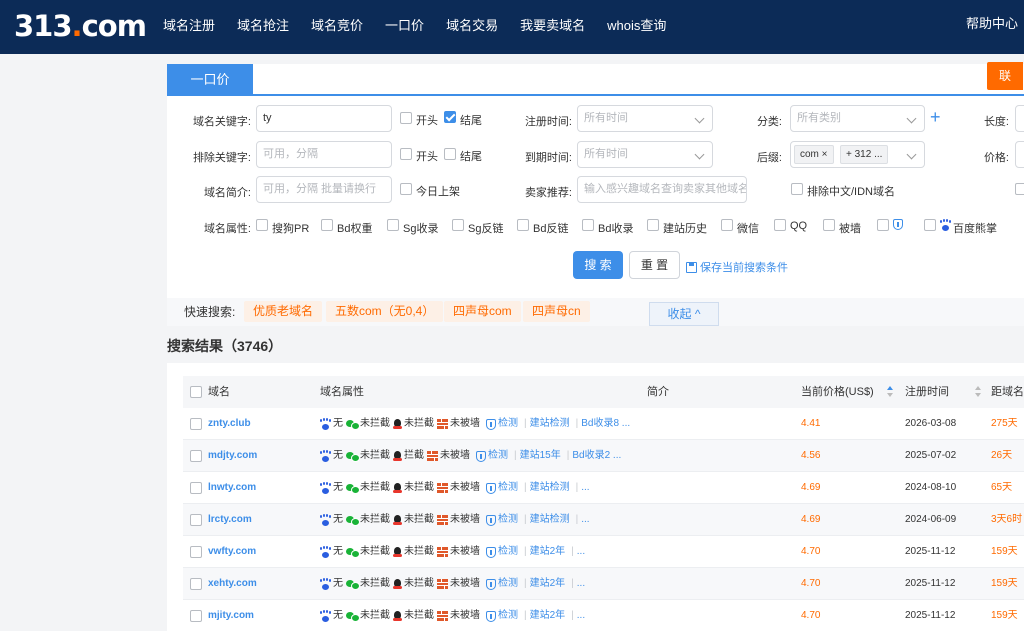  Describe the element at coordinates (219, 392) in the screenshot. I see `col-domain: 域名` at that location.